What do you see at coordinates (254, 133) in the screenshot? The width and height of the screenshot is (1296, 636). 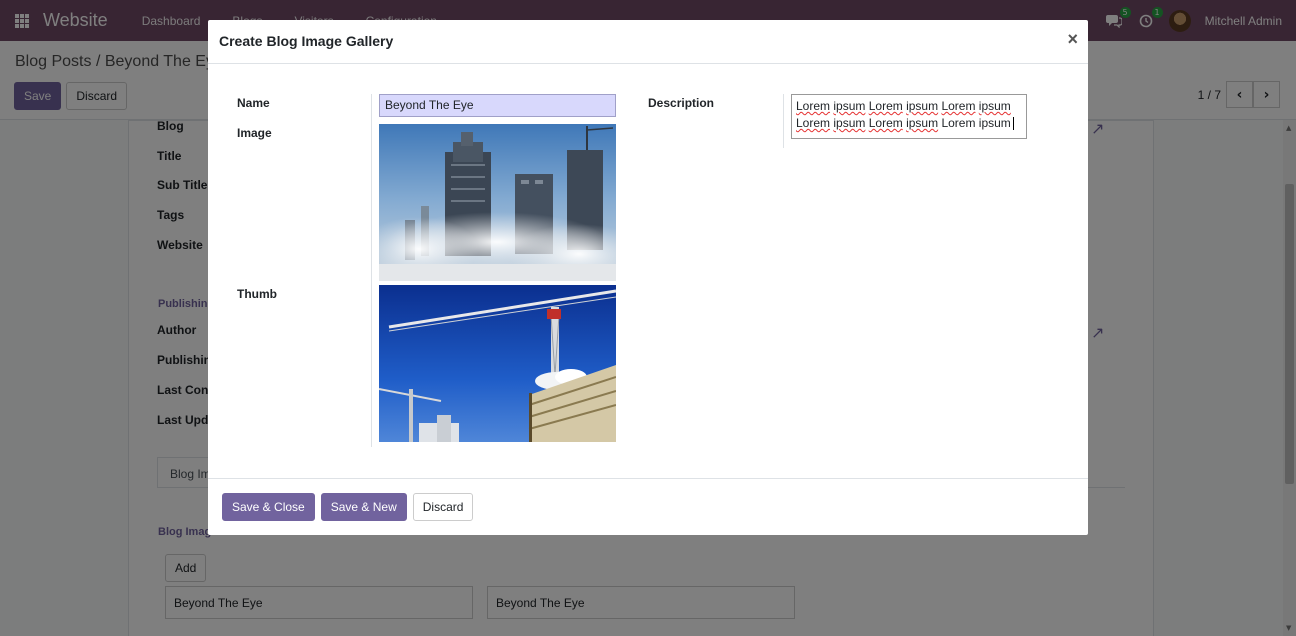 I see `field-label-image: Image` at bounding box center [254, 133].